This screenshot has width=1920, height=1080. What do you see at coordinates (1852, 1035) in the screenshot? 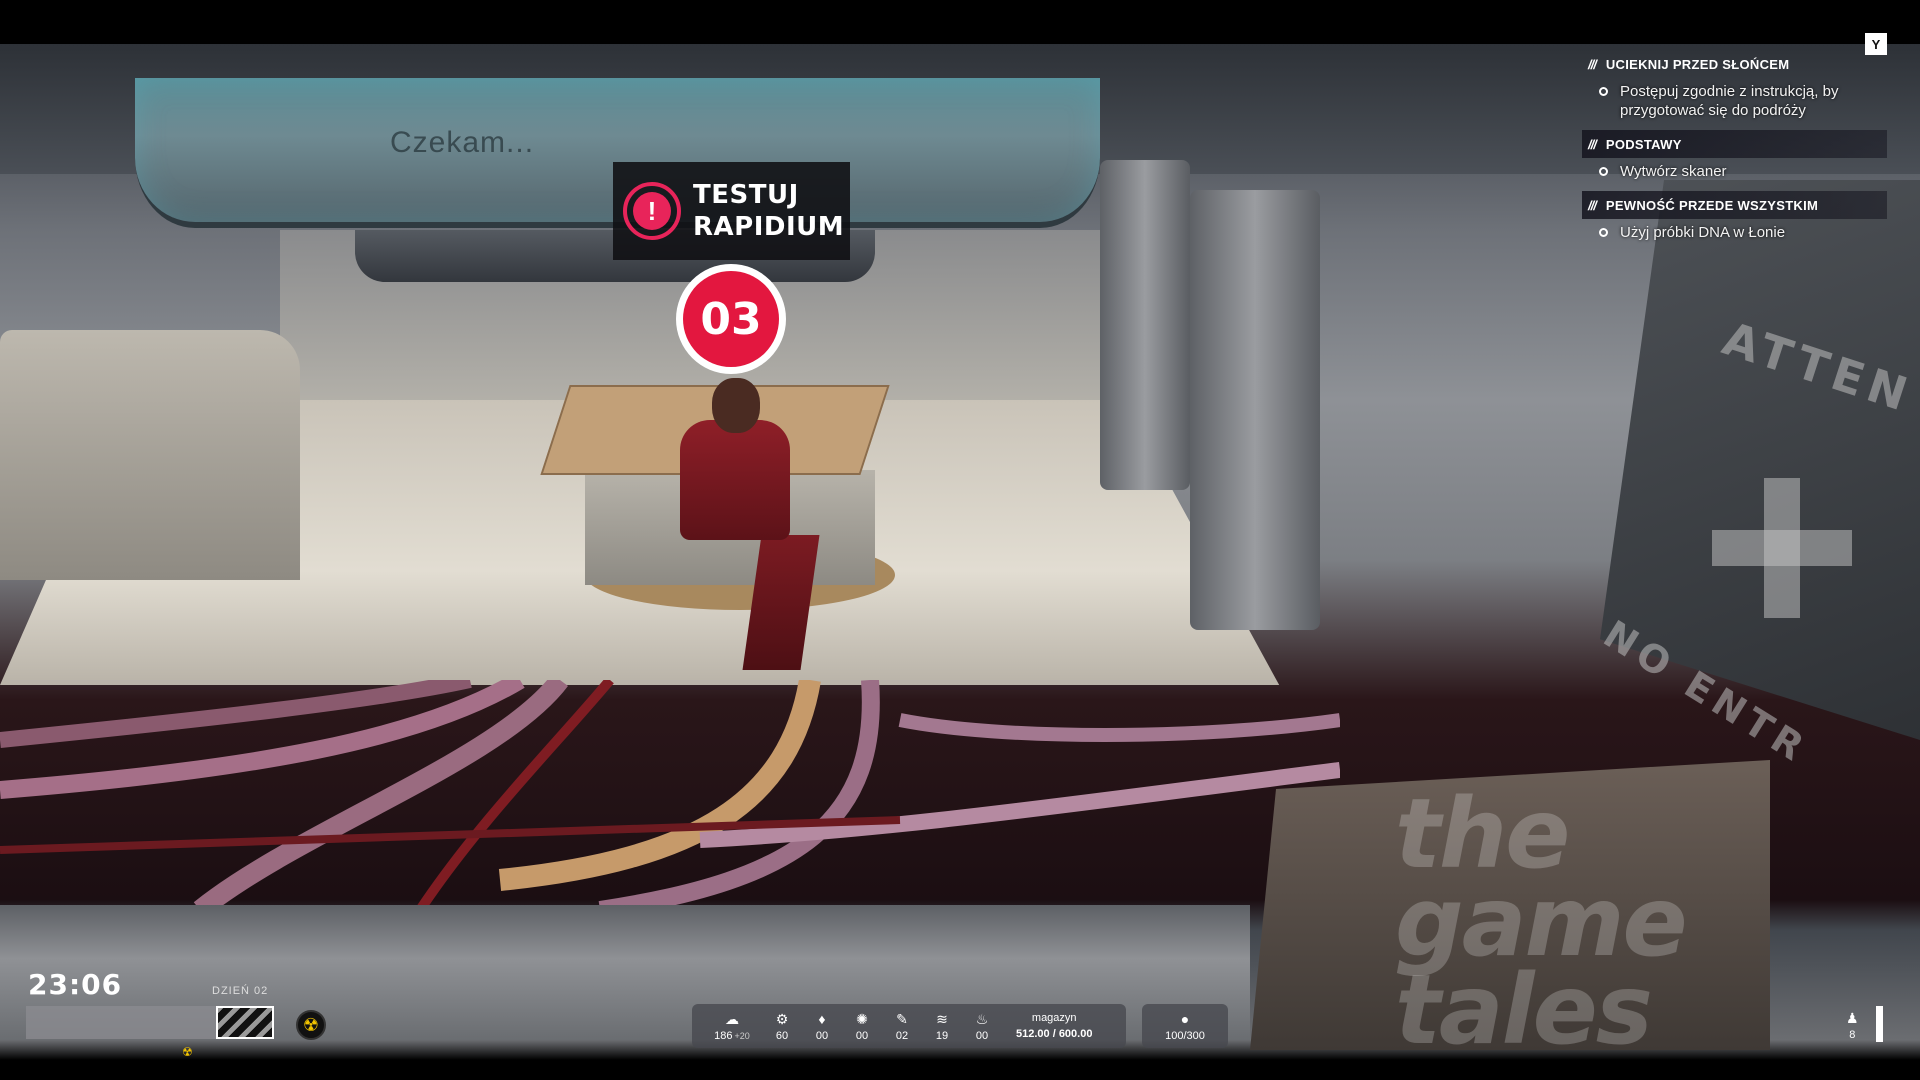
I see `population-value: 8` at bounding box center [1852, 1035].